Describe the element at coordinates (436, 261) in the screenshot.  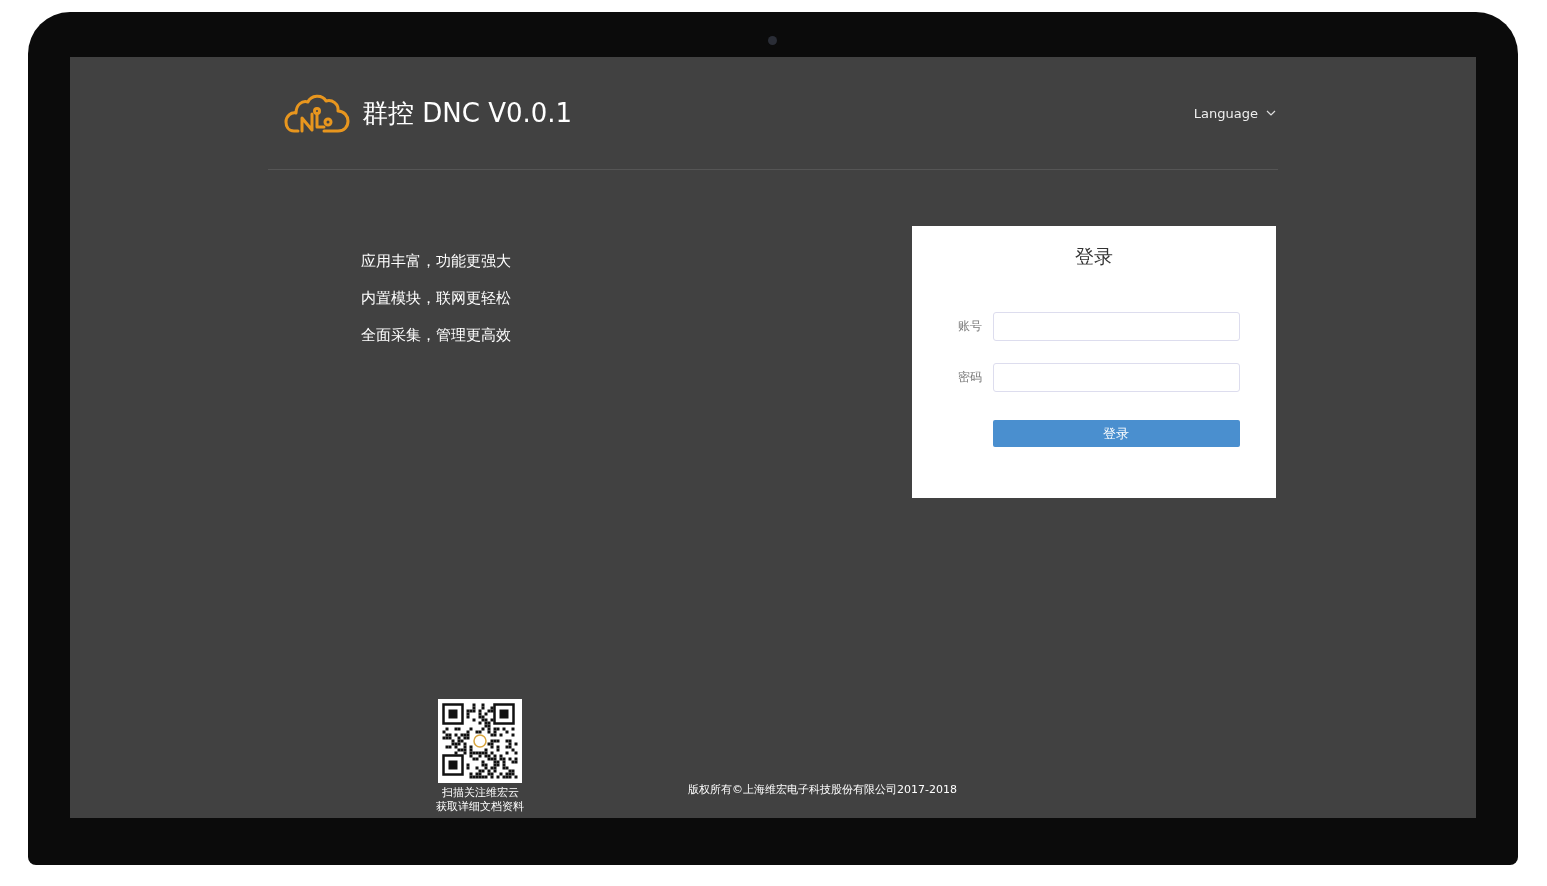
I see `tagline-text: 应用丰富，功能更强大` at that location.